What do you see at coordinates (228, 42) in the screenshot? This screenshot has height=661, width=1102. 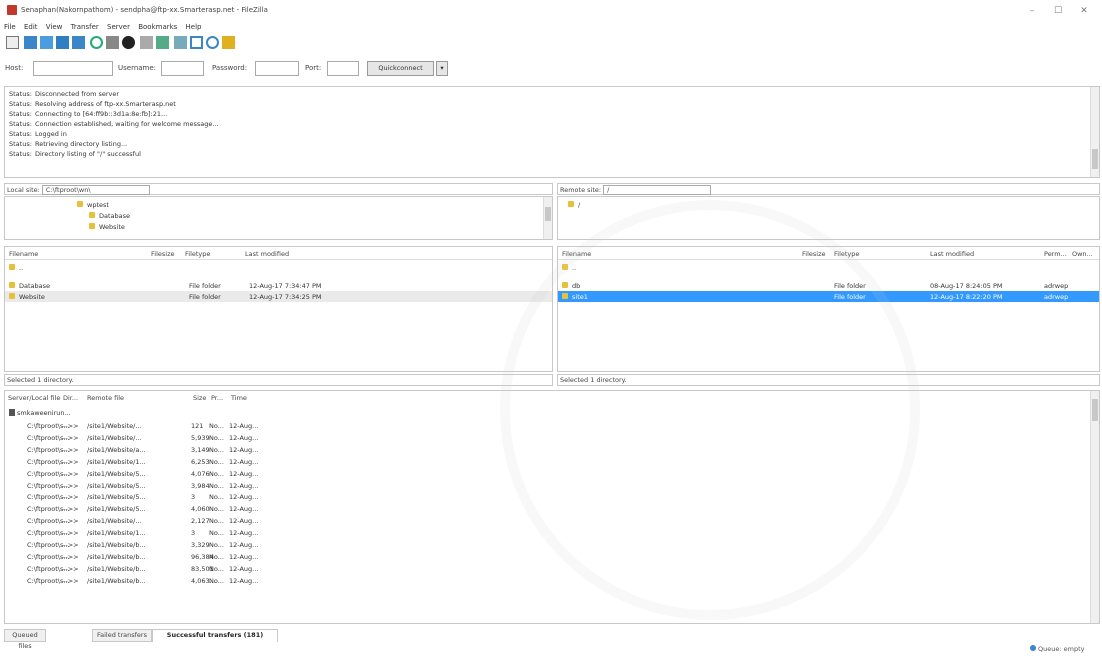 I see `search-files-icon` at bounding box center [228, 42].